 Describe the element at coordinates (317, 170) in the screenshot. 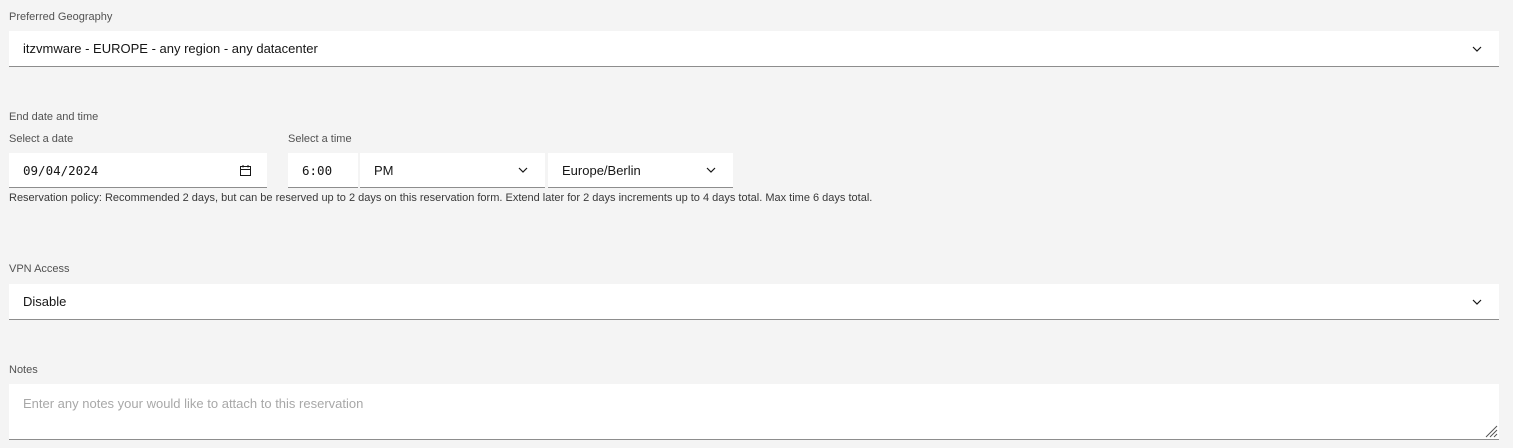

I see `time-value: 6:00` at that location.